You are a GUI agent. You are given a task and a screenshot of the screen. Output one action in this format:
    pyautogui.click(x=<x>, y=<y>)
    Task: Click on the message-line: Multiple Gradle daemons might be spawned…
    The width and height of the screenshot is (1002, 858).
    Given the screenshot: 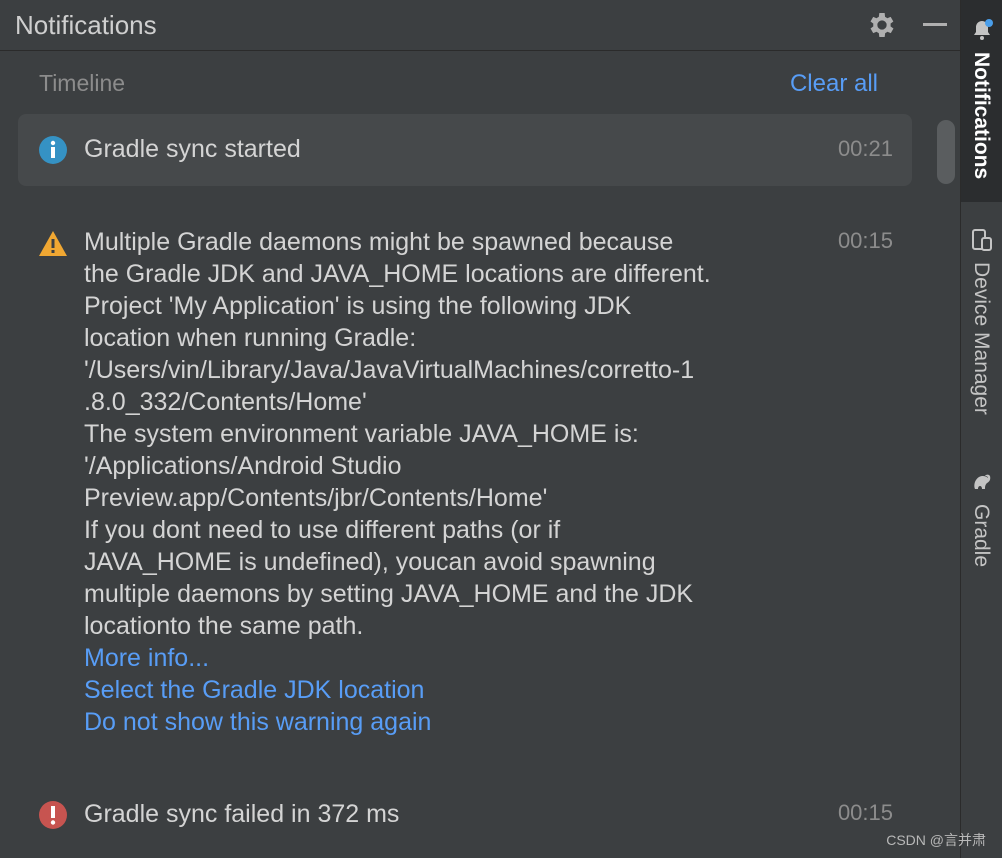 What is the action you would take?
    pyautogui.click(x=379, y=242)
    